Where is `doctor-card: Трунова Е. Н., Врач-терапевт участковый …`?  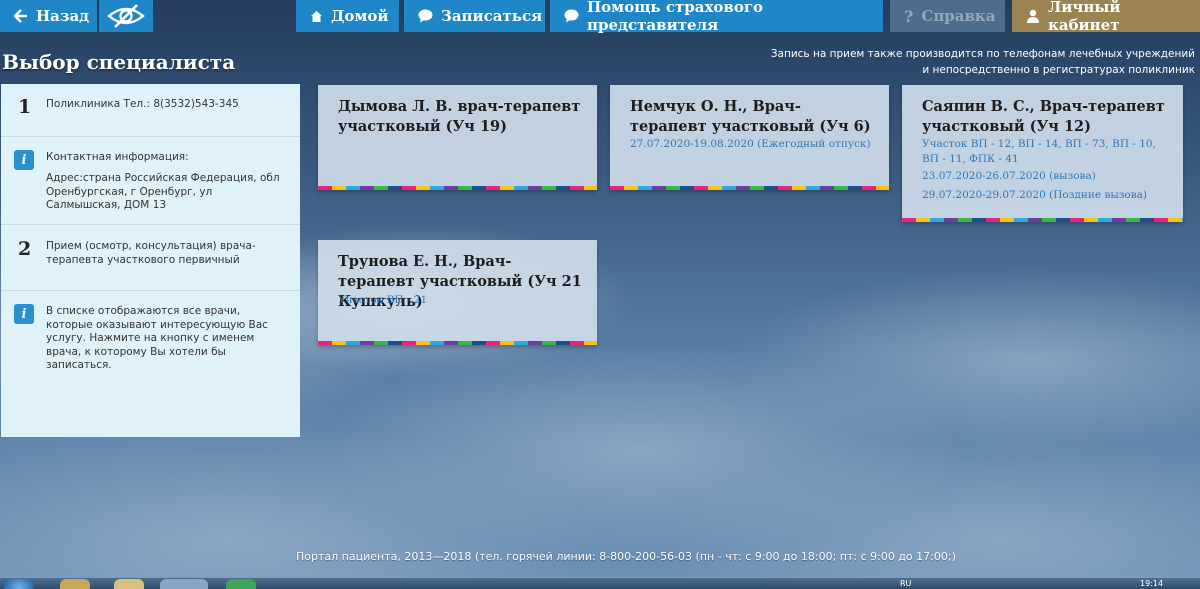
doctor-card: Трунова Е. Н., Врач-терапевт участковый … is located at coordinates (457, 292).